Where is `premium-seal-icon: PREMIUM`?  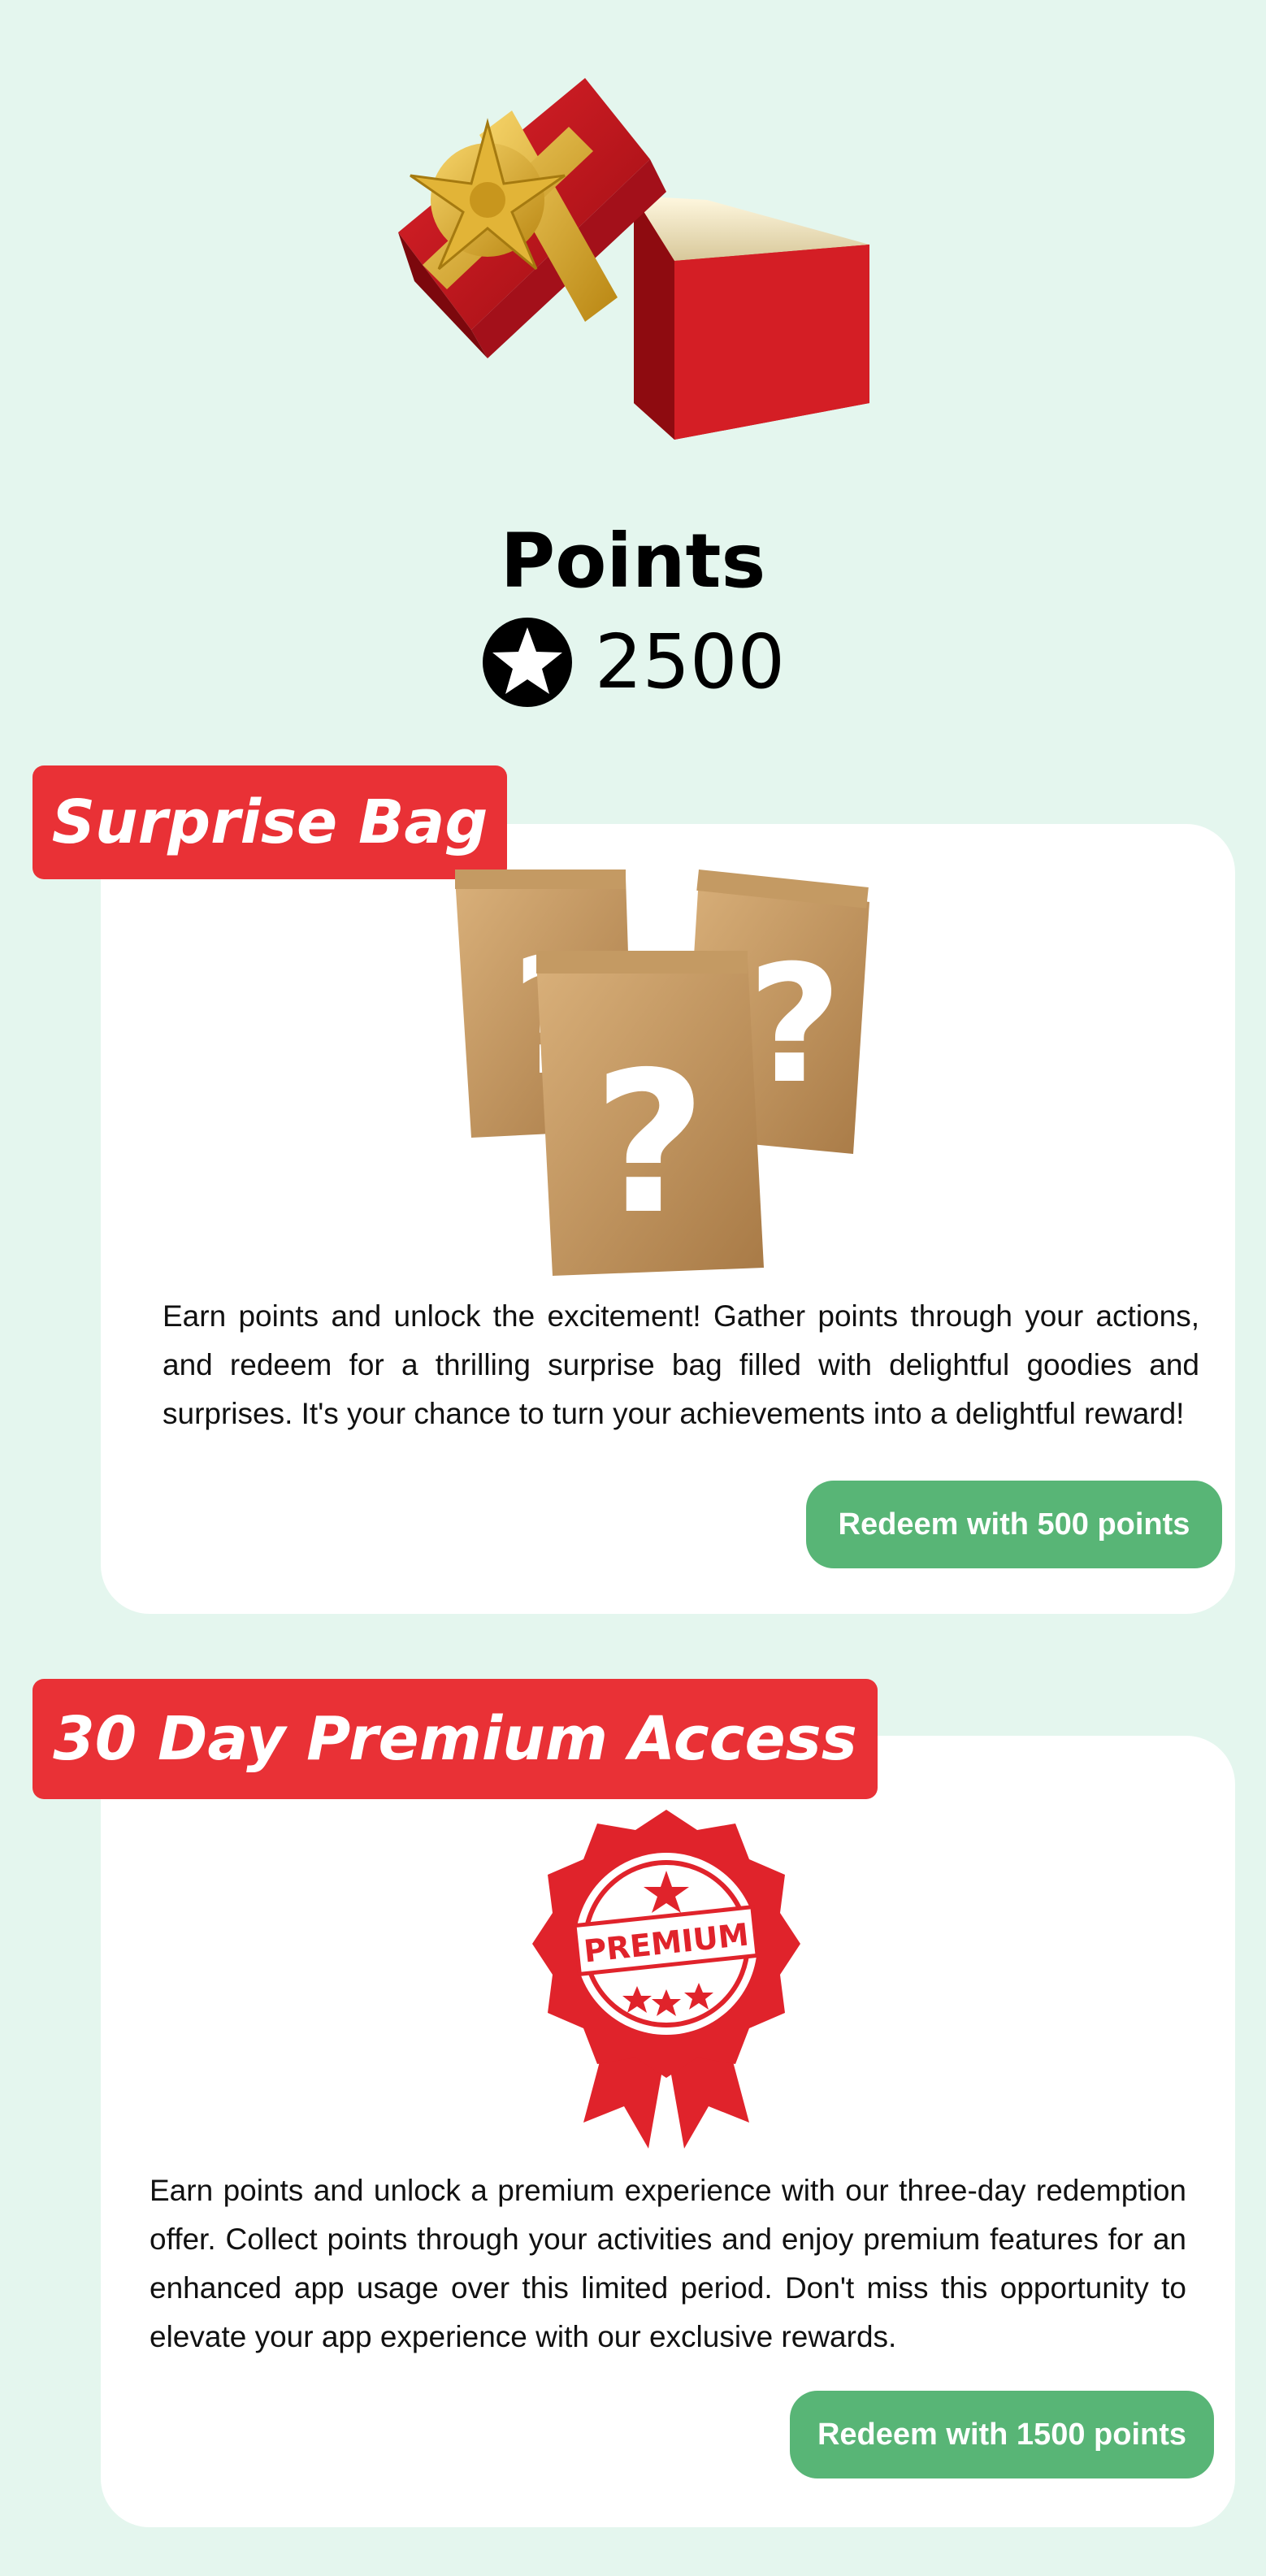 premium-seal-icon: PREMIUM is located at coordinates (666, 1977).